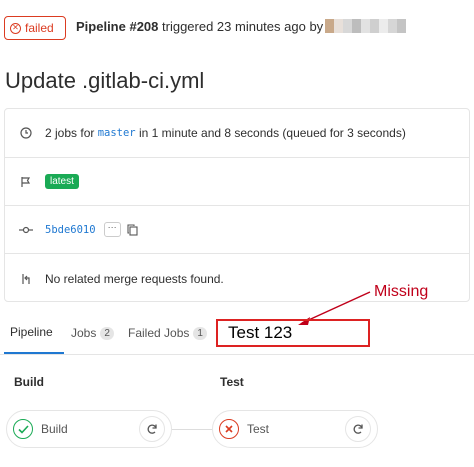  I want to click on flag-icon, so click(26, 182).